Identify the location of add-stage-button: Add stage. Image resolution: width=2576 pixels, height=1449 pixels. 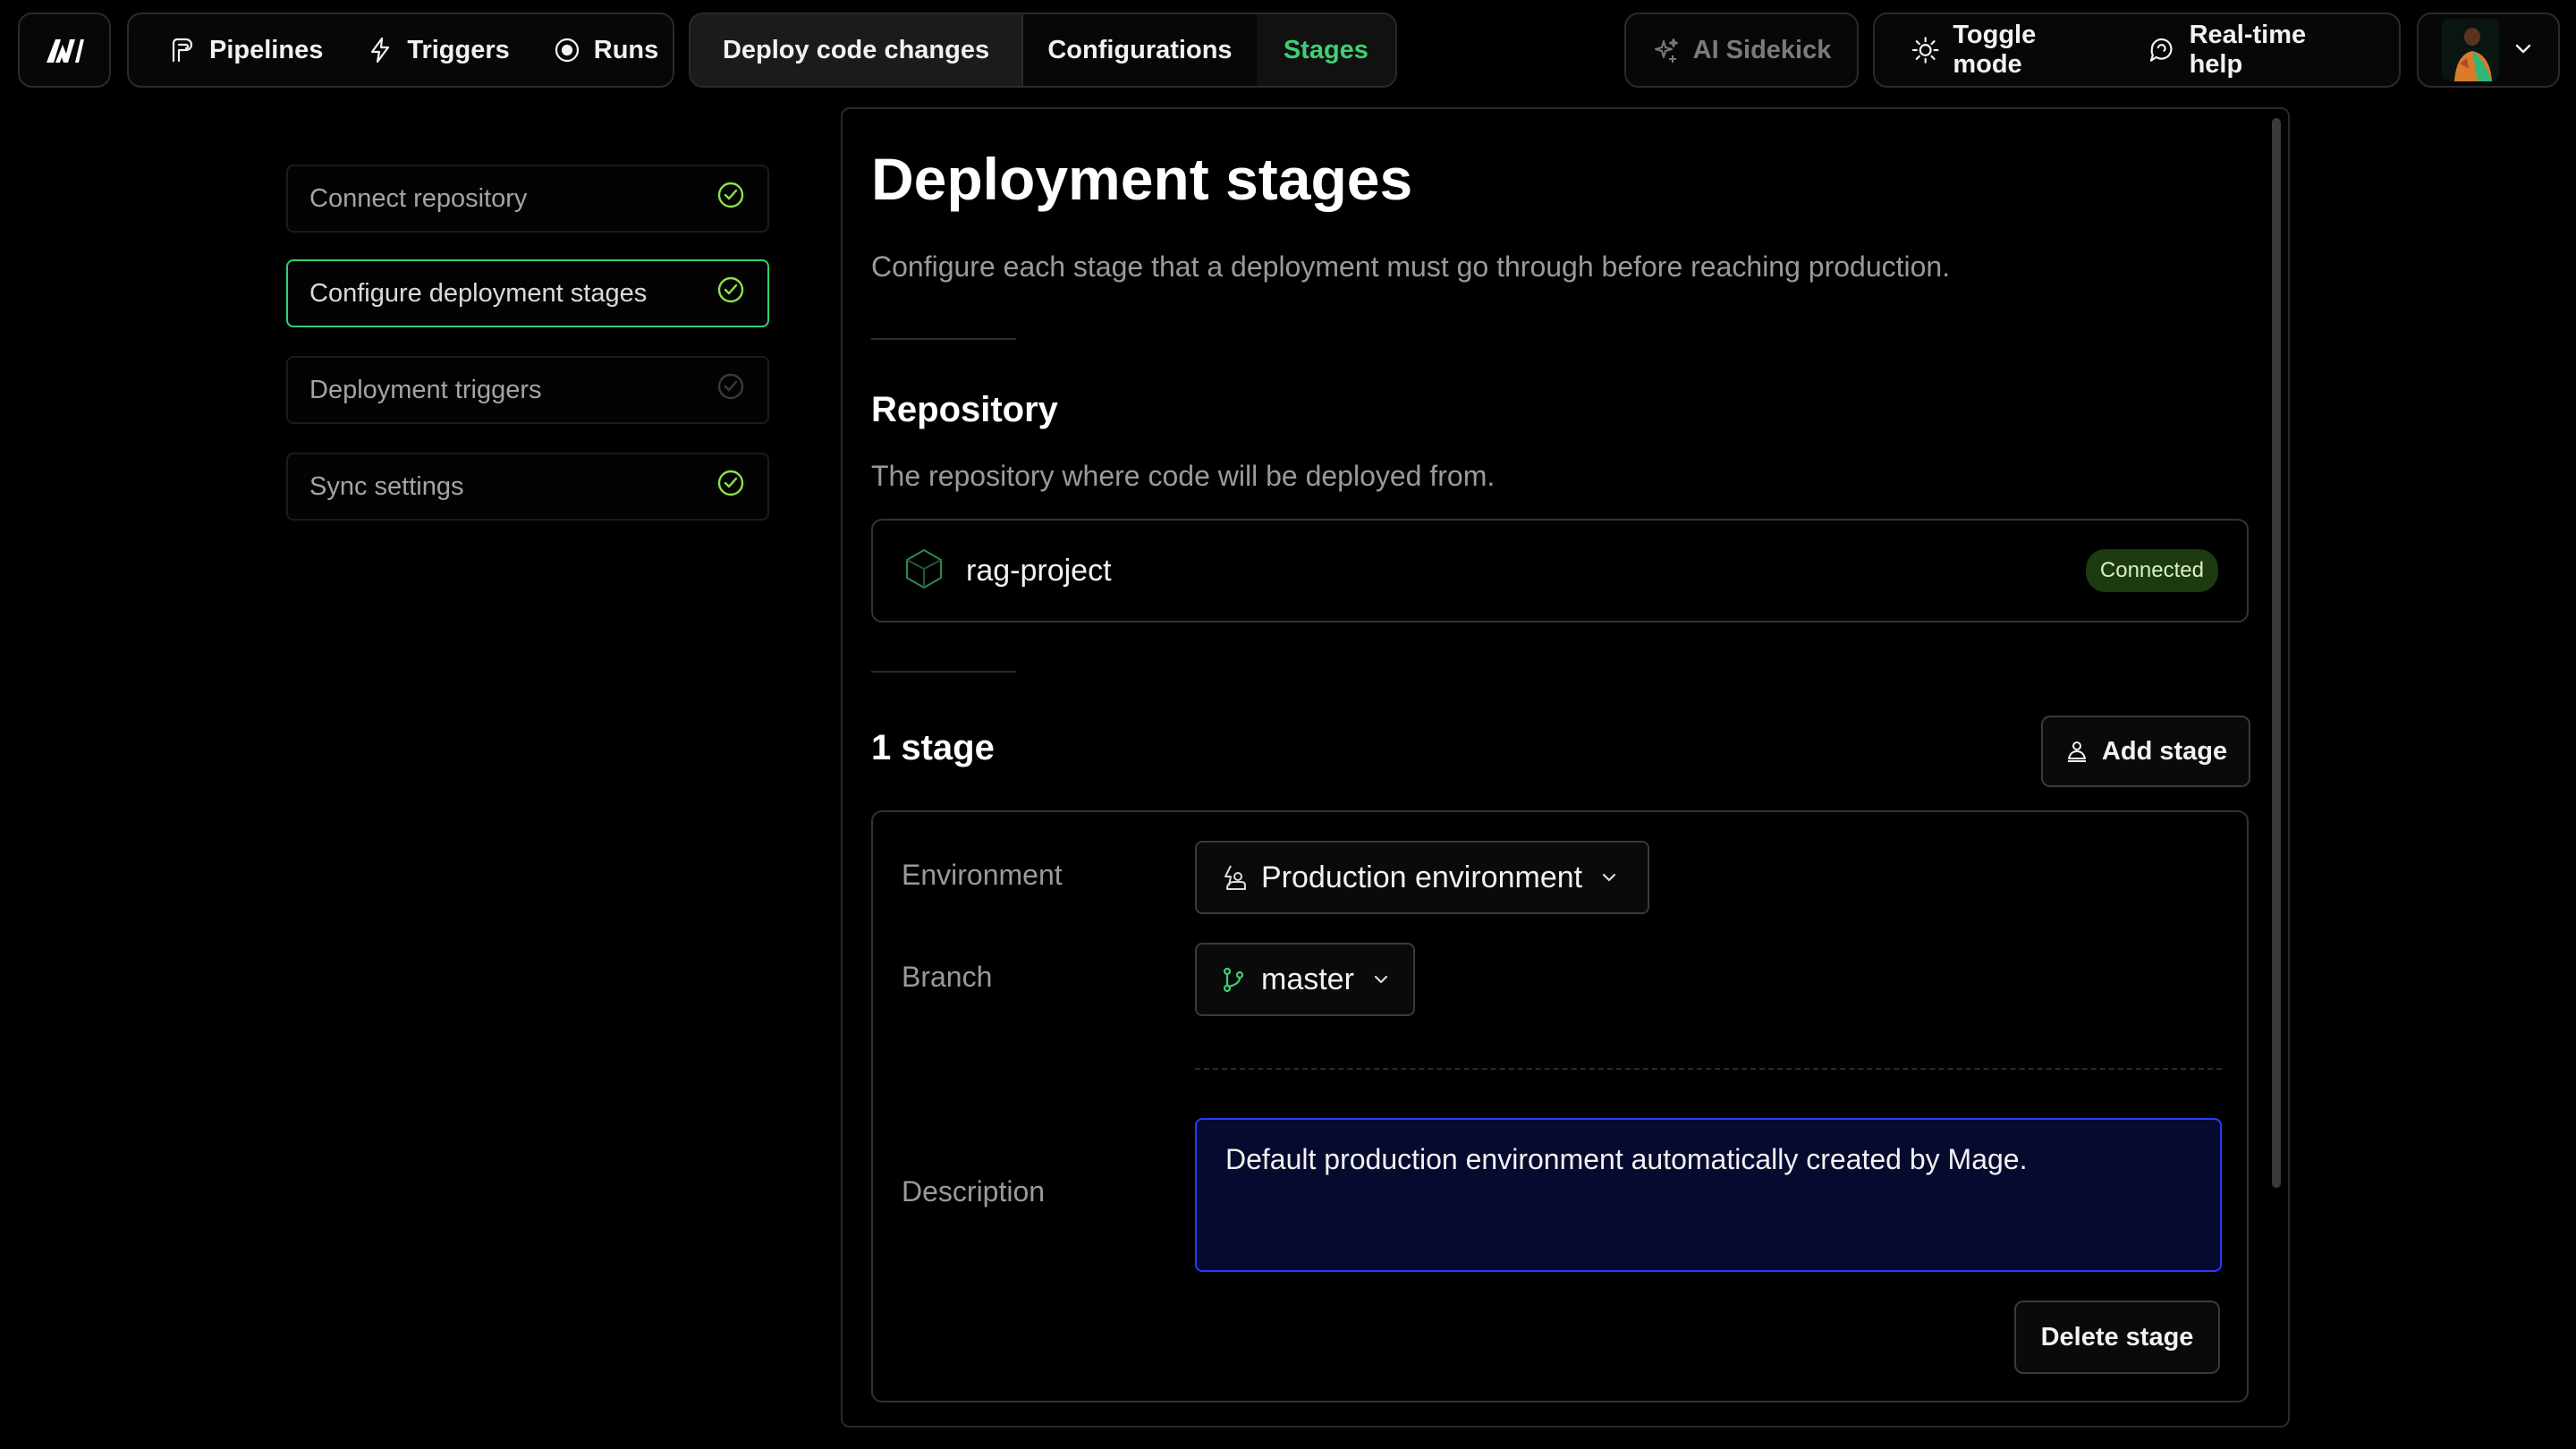
(2145, 751).